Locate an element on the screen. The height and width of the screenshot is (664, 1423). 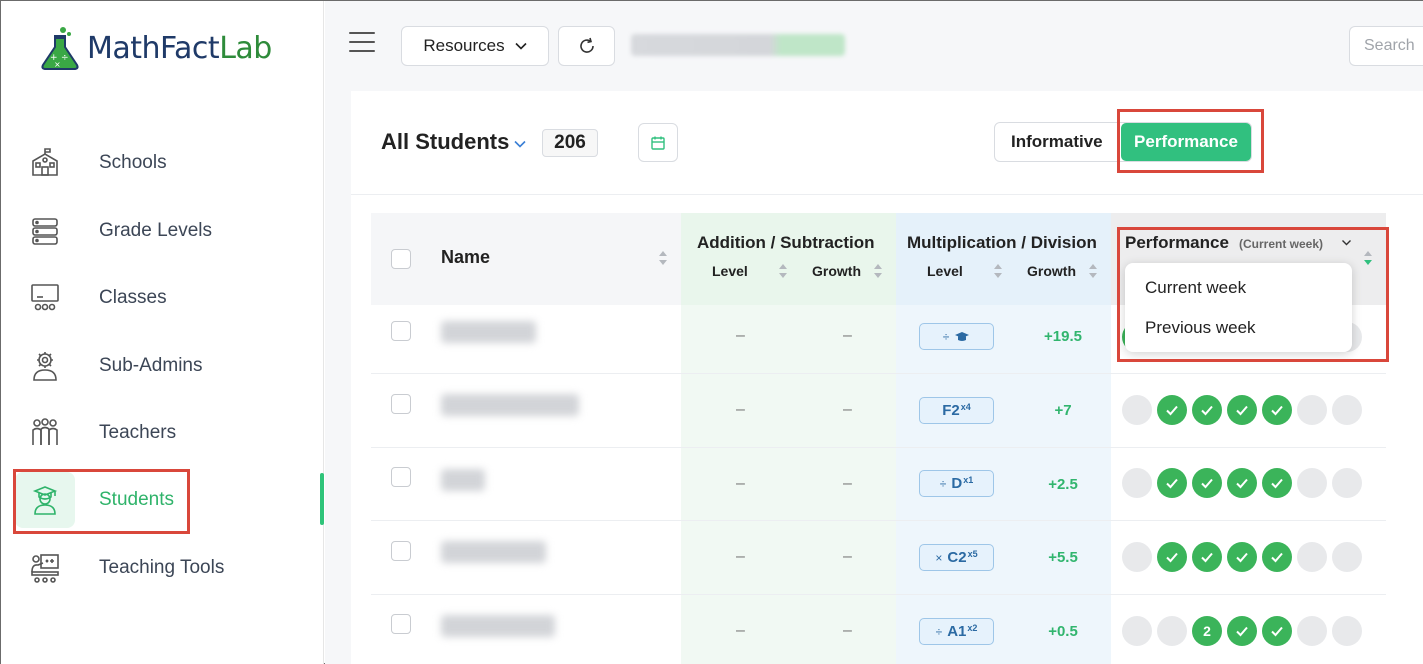
refresh-button is located at coordinates (586, 46).